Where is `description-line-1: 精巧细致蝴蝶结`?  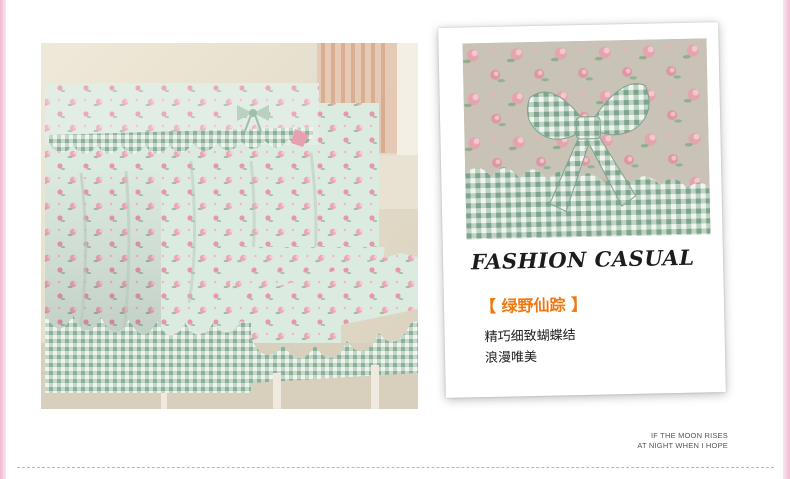
description-line-1: 精巧细致蝴蝶结 is located at coordinates (530, 337).